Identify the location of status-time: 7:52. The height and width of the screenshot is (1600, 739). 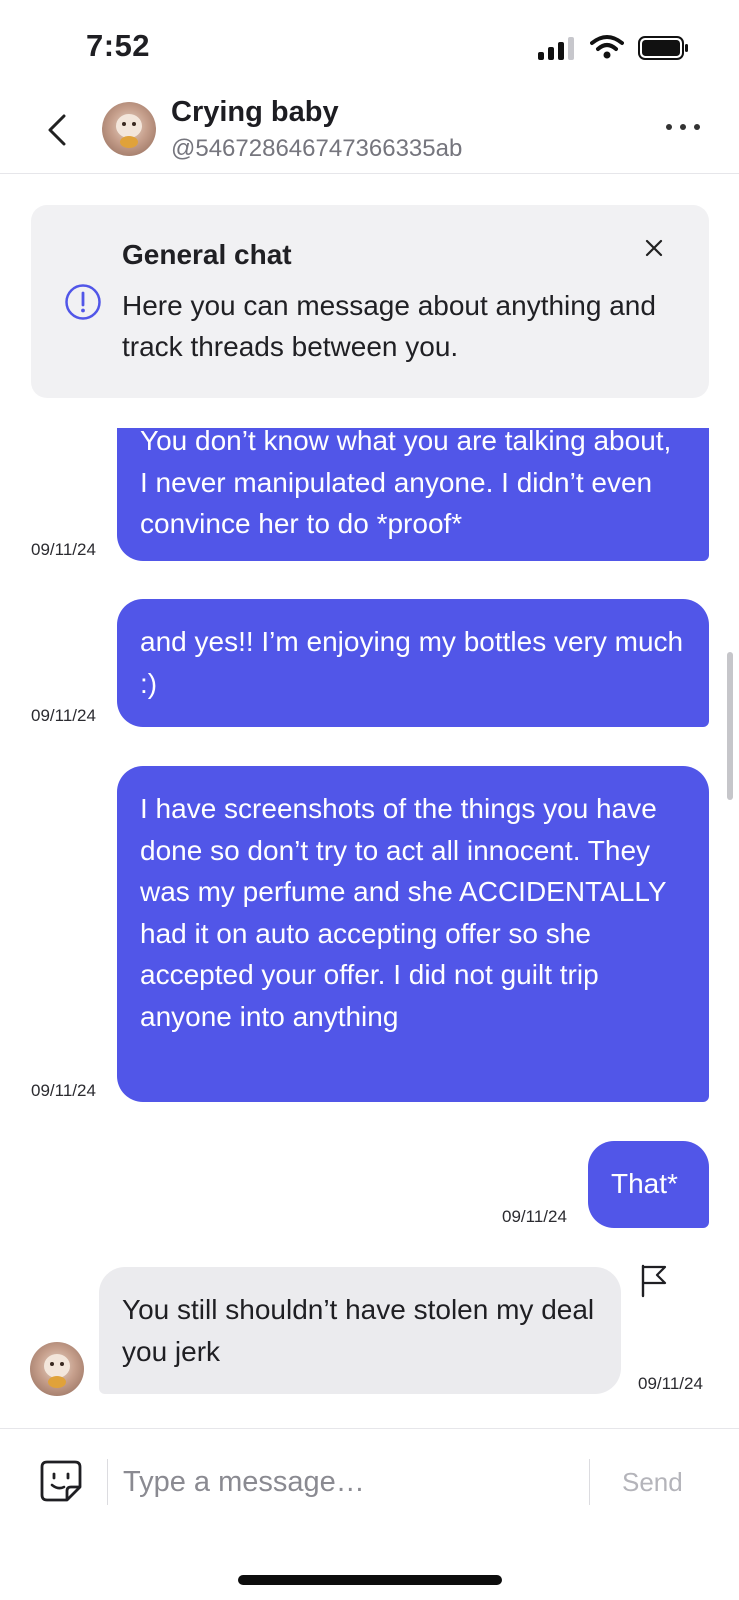
(118, 45).